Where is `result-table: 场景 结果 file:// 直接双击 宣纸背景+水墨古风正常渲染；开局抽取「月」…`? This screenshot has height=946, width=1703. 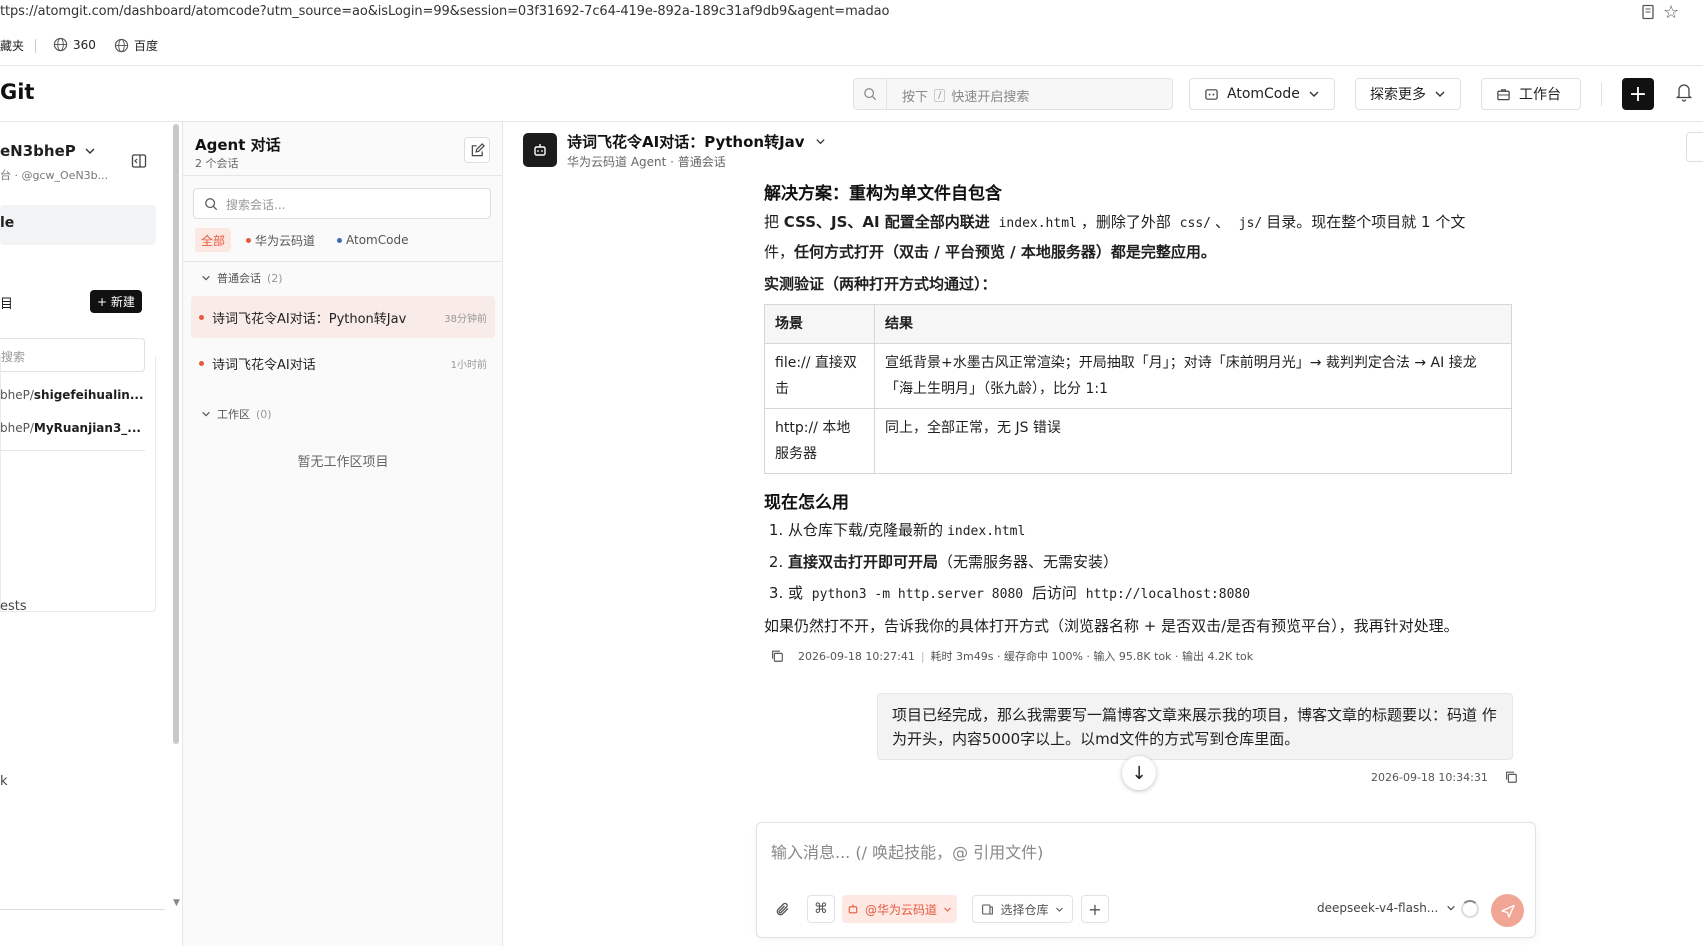
result-table: 场景 结果 file:// 直接双击 宣纸背景+水墨古风正常渲染；开局抽取「月」… is located at coordinates (1138, 389).